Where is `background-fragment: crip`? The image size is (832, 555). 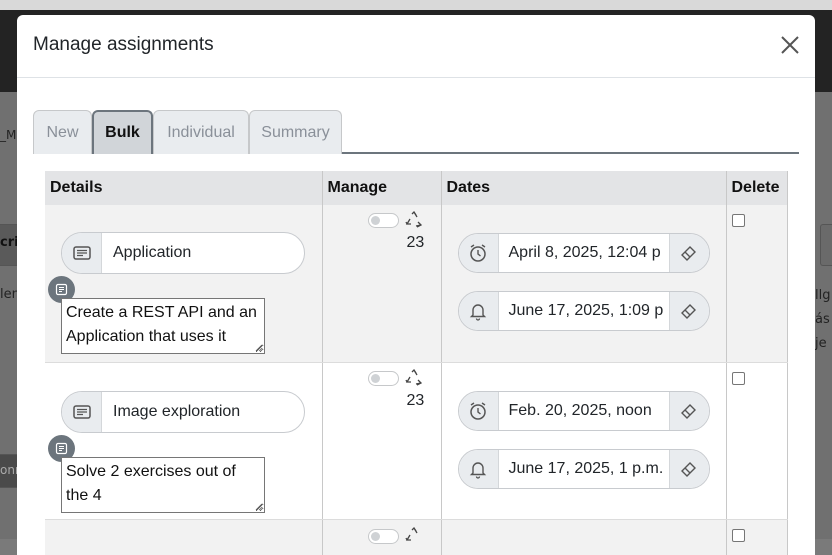
background-fragment: crip is located at coordinates (8, 242).